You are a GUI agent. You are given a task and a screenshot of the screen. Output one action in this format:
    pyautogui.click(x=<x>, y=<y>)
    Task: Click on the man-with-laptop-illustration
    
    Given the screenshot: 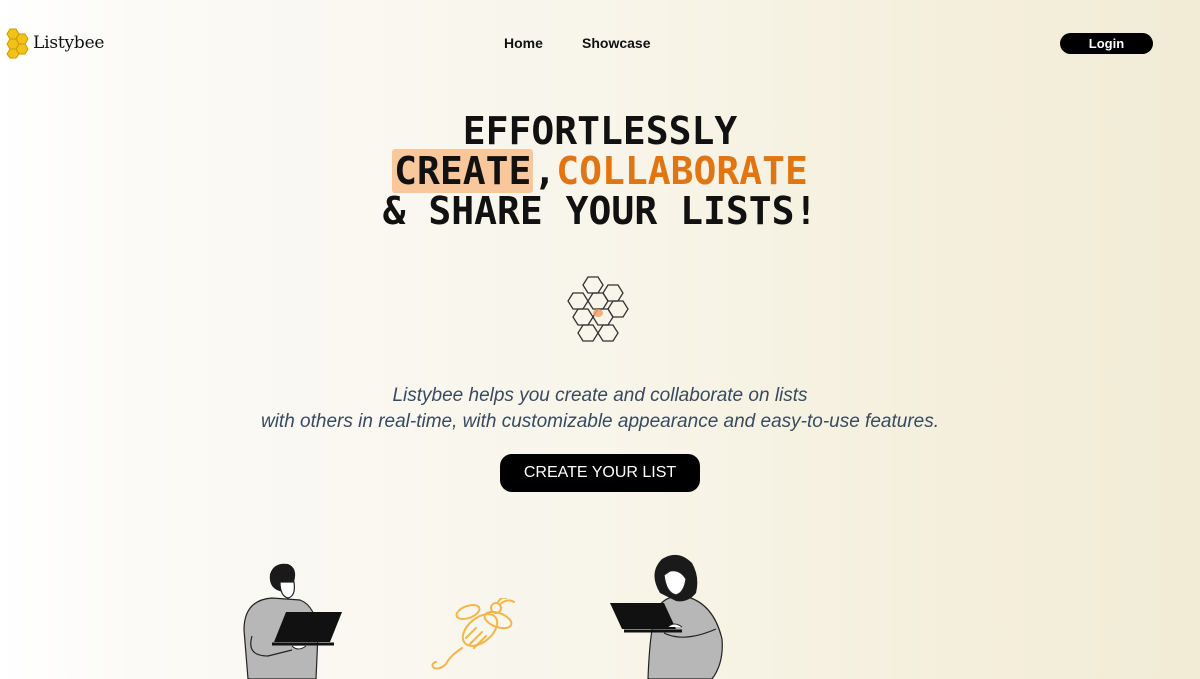 What is the action you would take?
    pyautogui.click(x=292, y=621)
    